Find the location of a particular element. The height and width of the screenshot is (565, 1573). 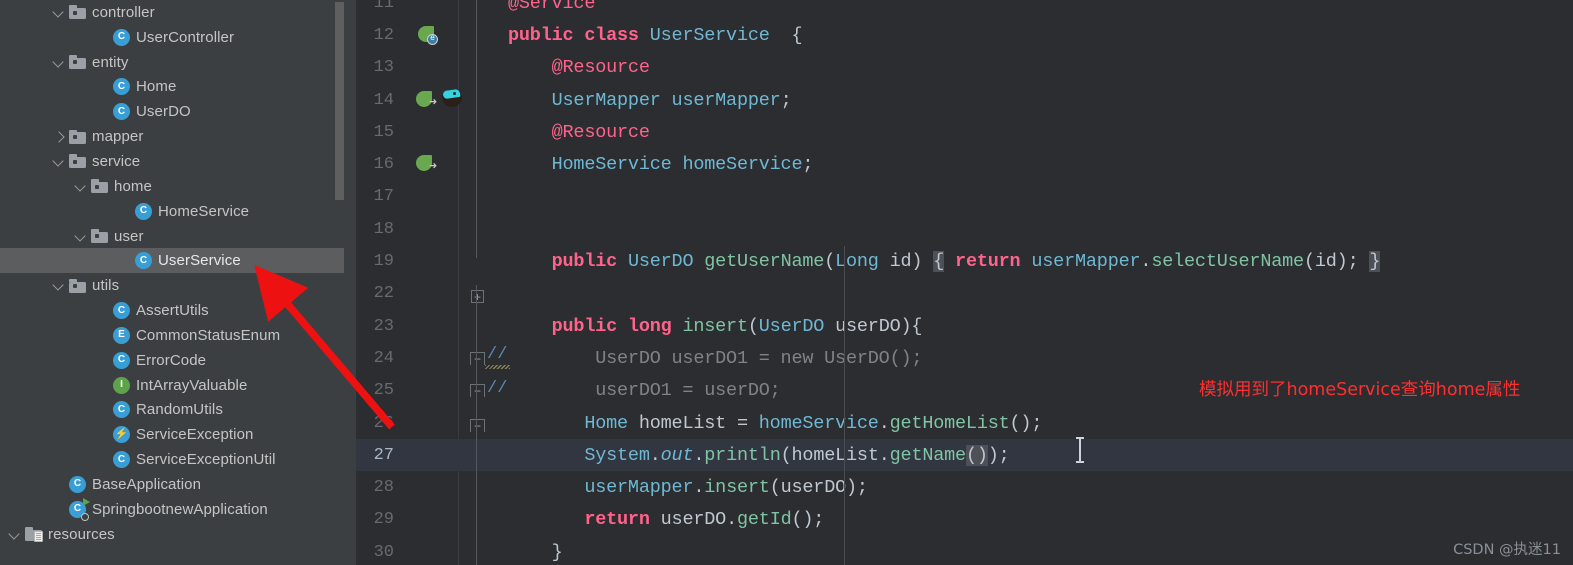

tree-item-label: CommonStatusEnum is located at coordinates (208, 335).